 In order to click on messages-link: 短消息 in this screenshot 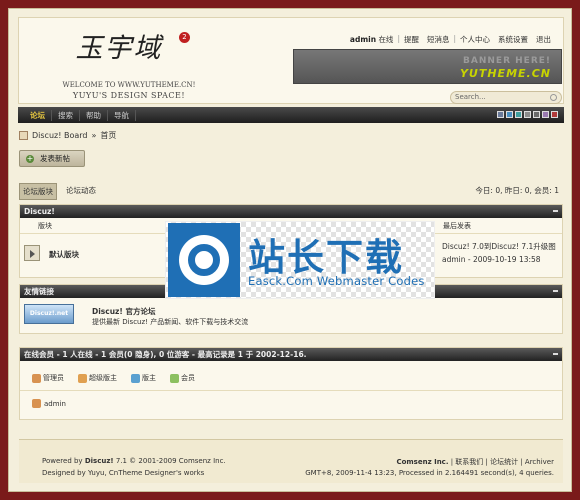, I will do `click(438, 40)`.